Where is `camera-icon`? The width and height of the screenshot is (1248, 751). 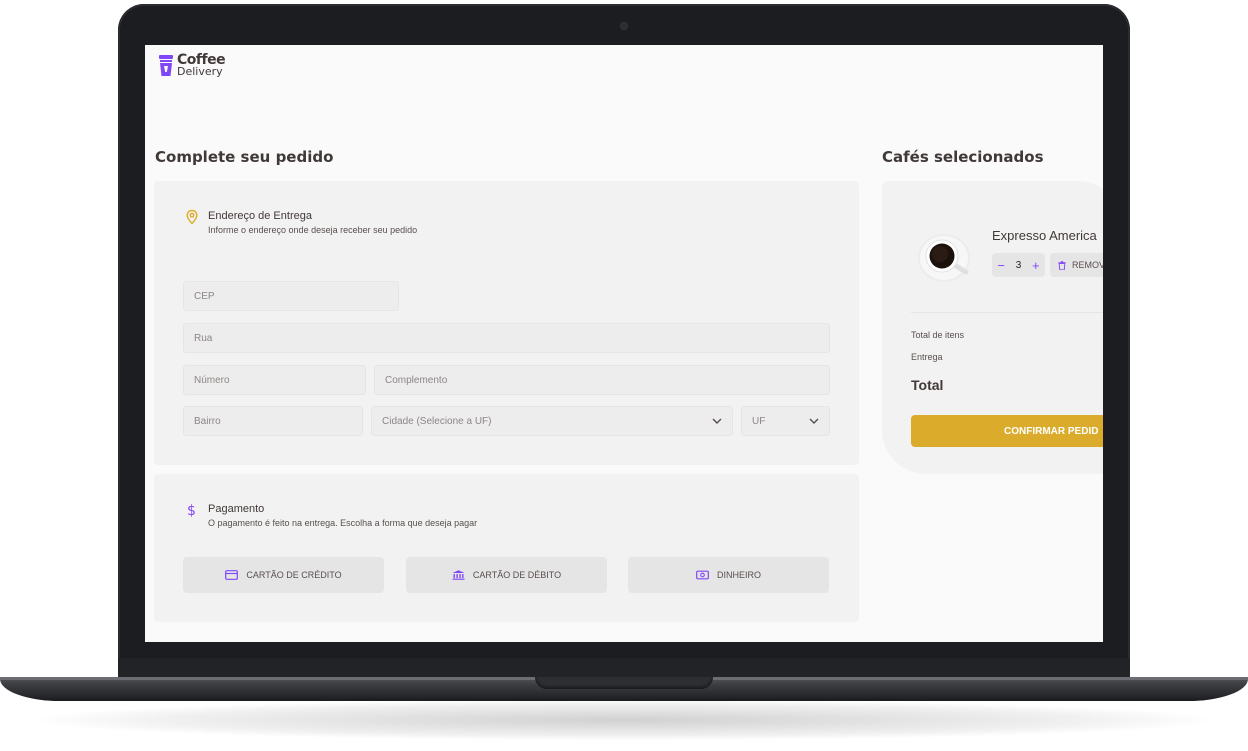 camera-icon is located at coordinates (624, 26).